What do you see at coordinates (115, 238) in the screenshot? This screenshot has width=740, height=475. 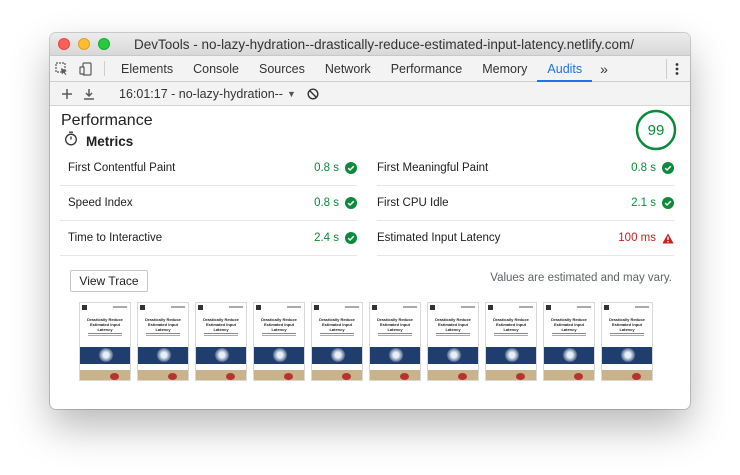 I see `metric-name: Time to Interactive` at bounding box center [115, 238].